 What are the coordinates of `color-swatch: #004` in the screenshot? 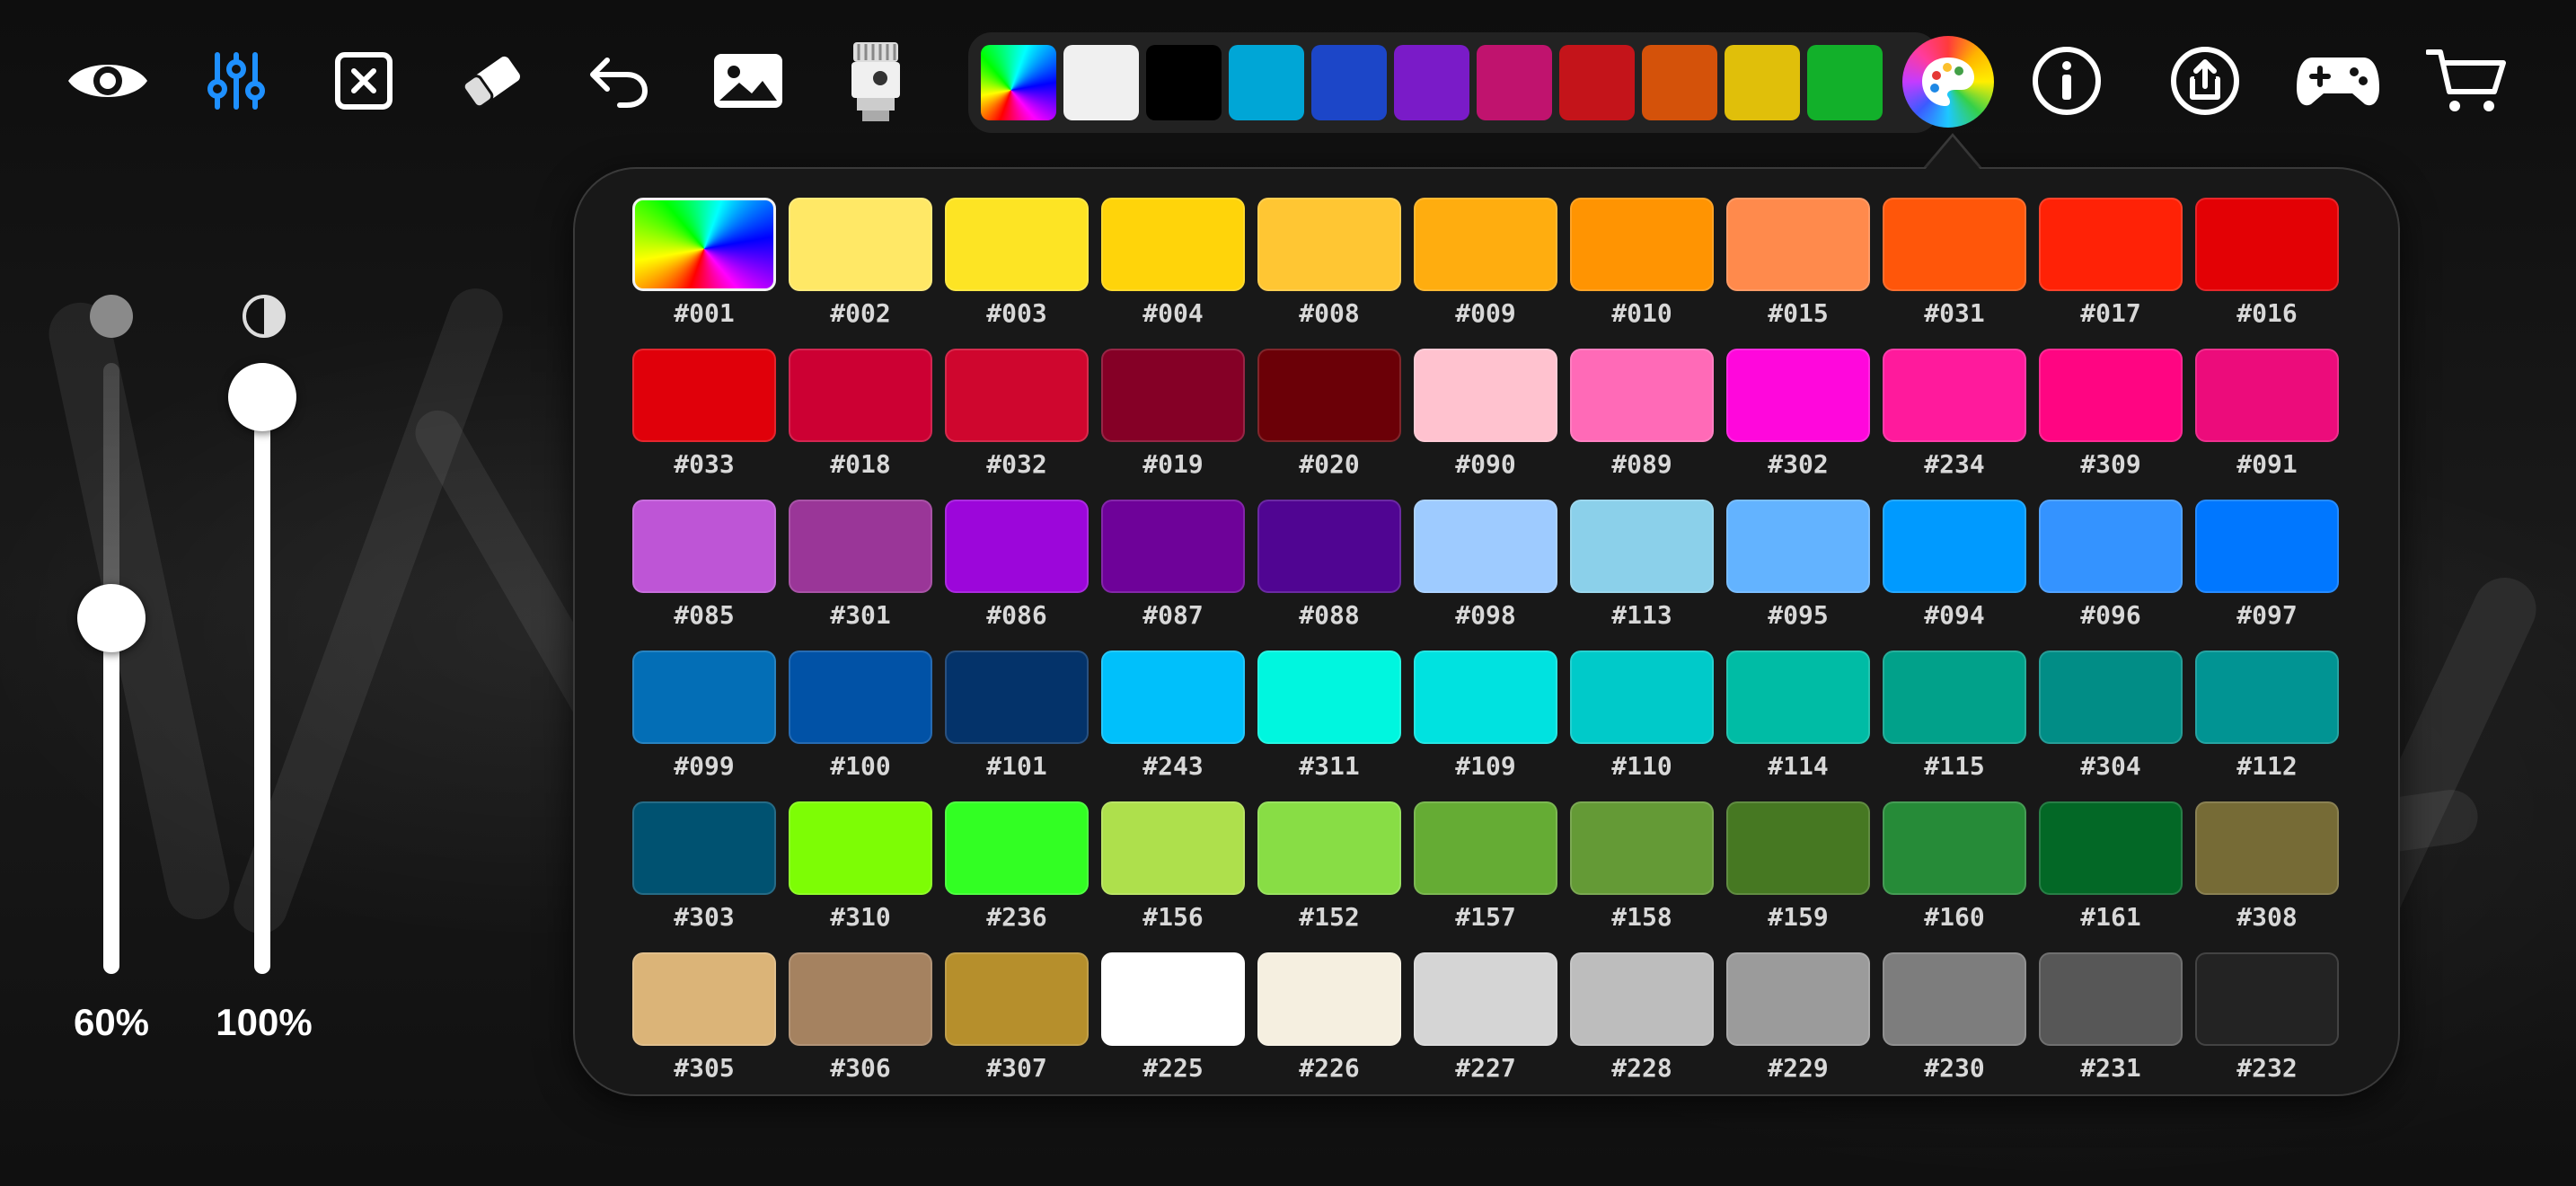 It's located at (1173, 267).